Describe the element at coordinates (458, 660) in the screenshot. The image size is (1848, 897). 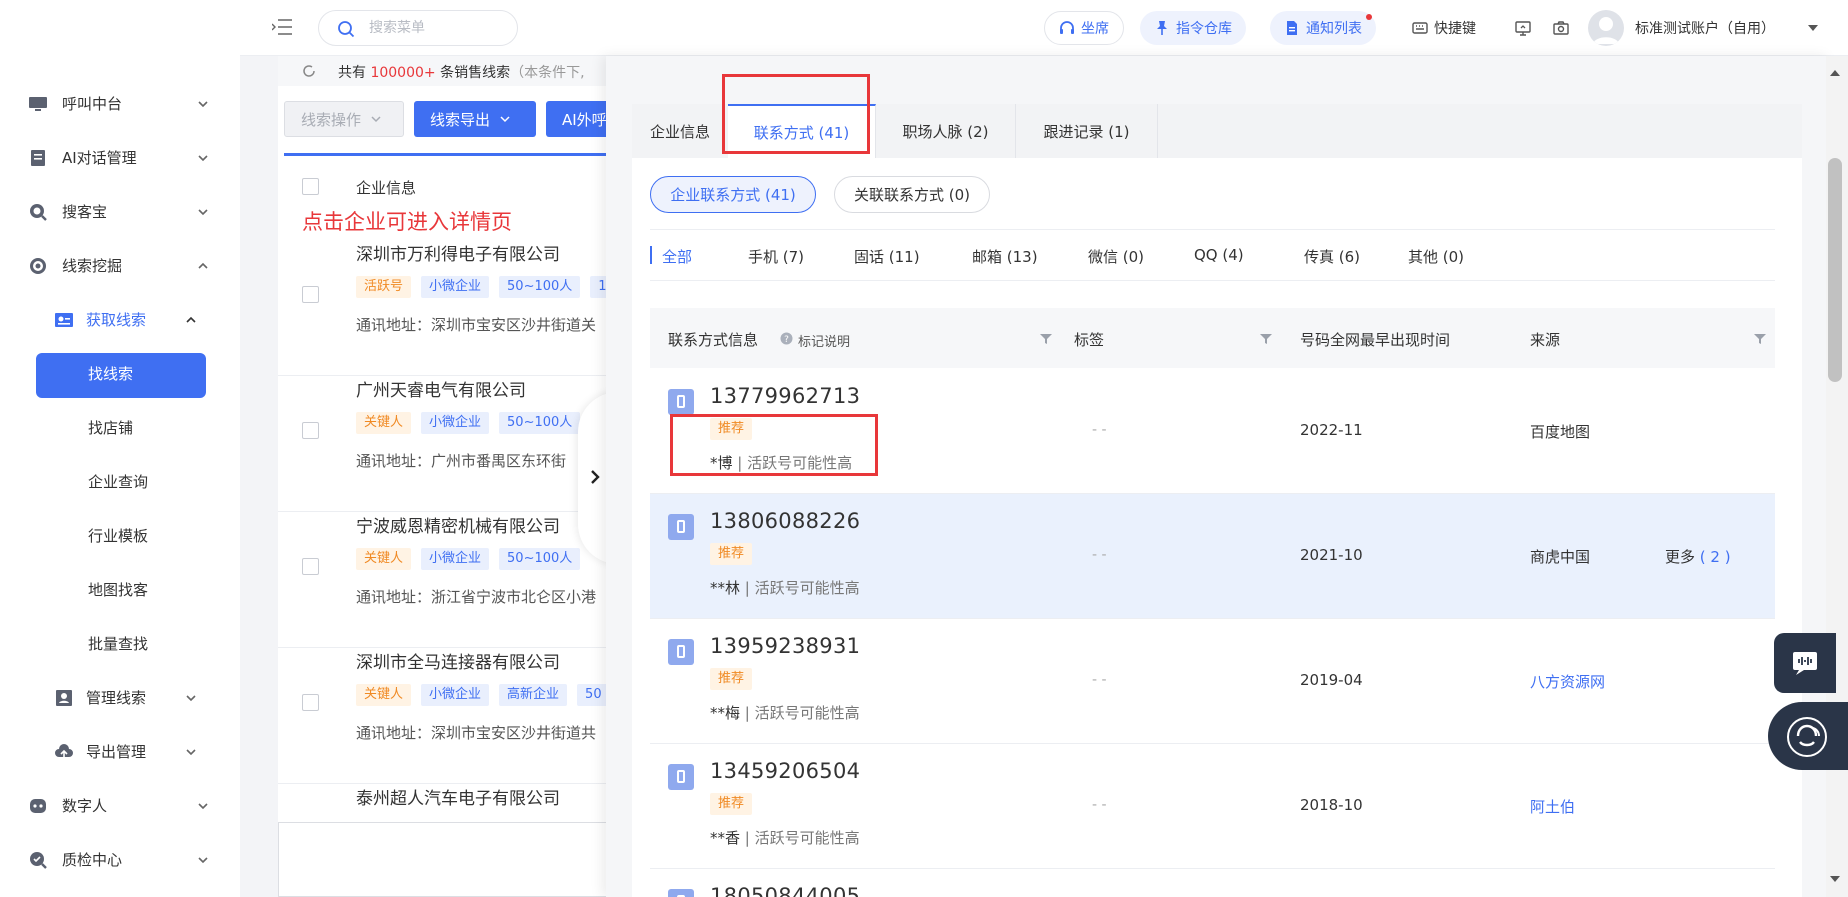
I see `company-name: 深圳市全马连接器有限公司` at that location.